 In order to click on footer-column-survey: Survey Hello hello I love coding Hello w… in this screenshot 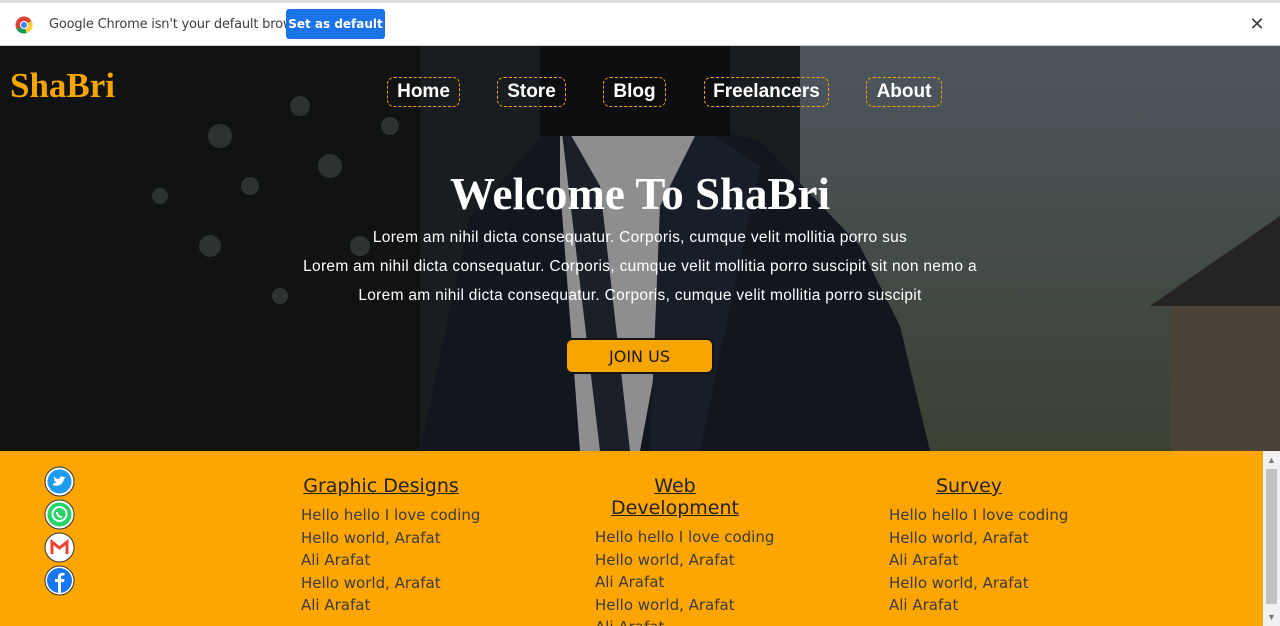, I will do `click(1019, 546)`.